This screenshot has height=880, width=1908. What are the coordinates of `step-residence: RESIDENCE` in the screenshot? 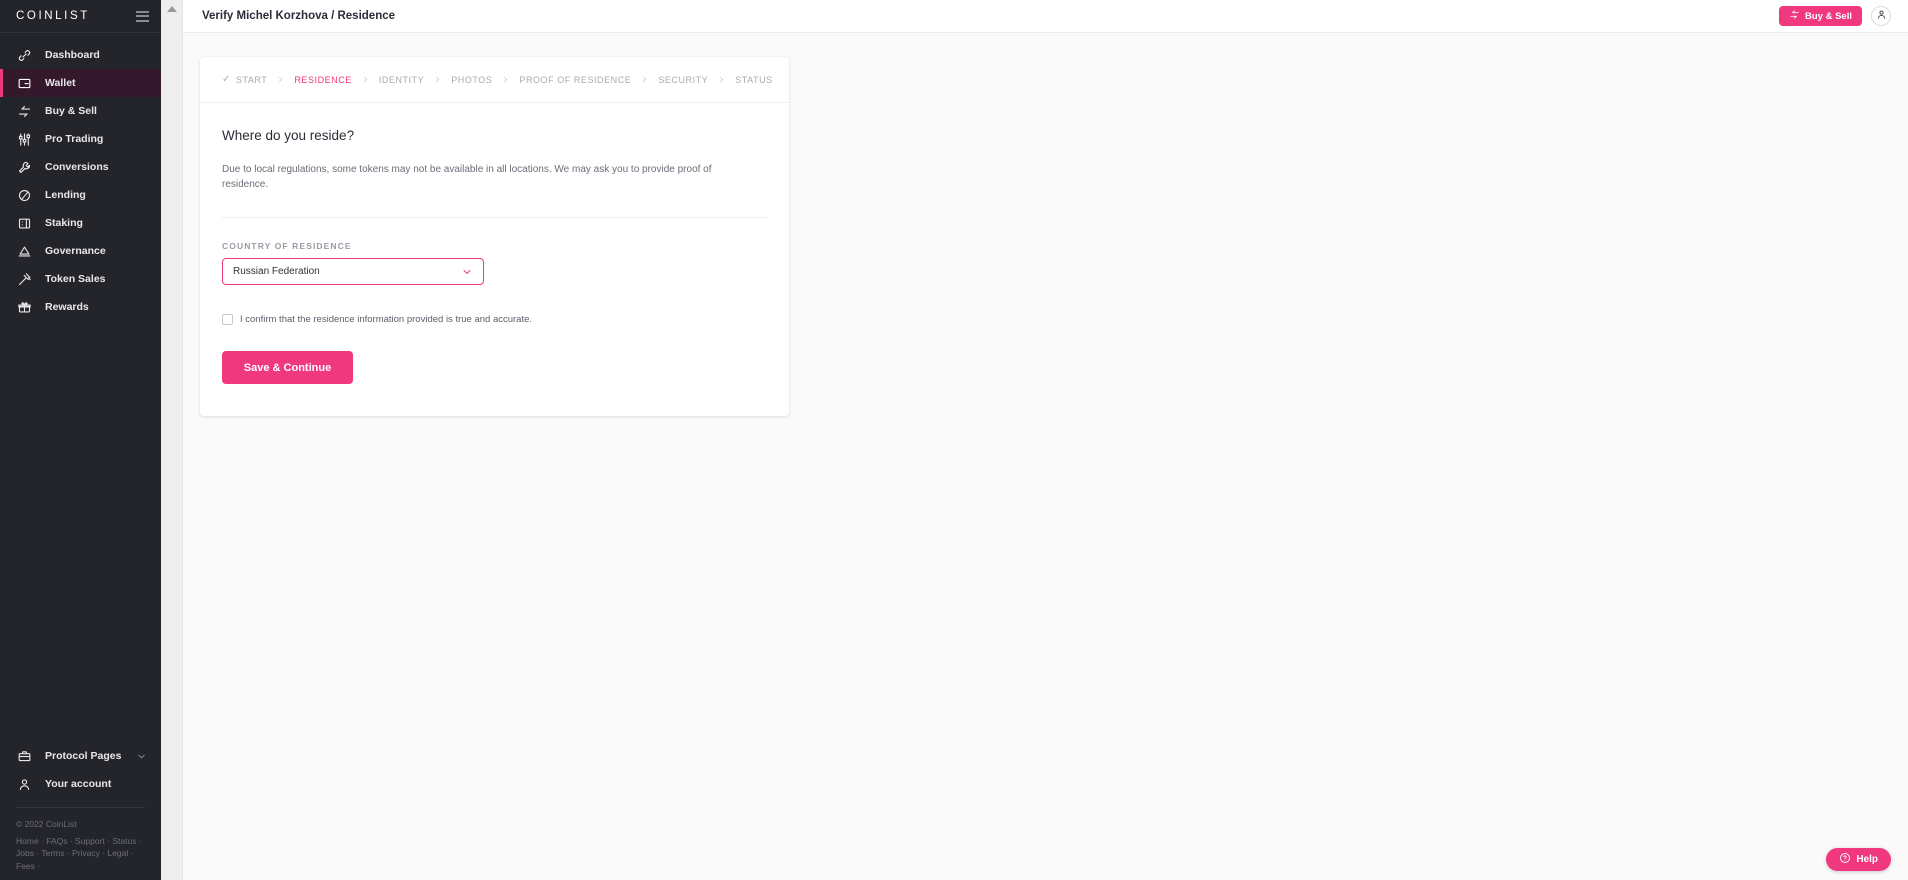 It's located at (322, 80).